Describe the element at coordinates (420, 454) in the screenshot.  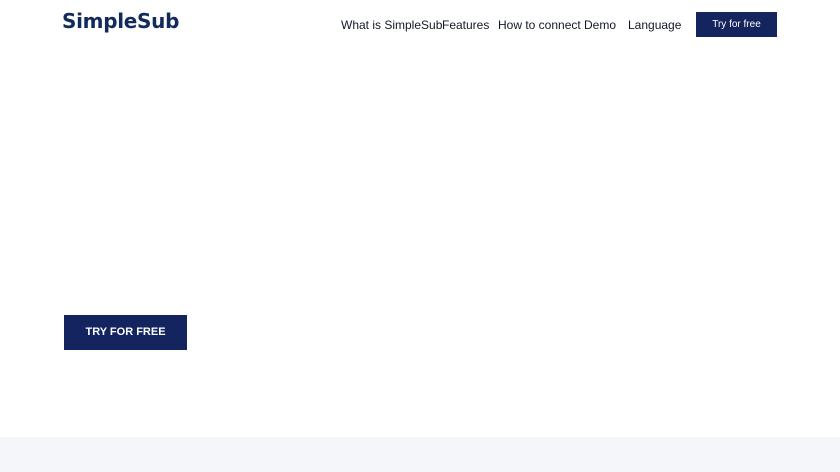
I see `next-section-band` at that location.